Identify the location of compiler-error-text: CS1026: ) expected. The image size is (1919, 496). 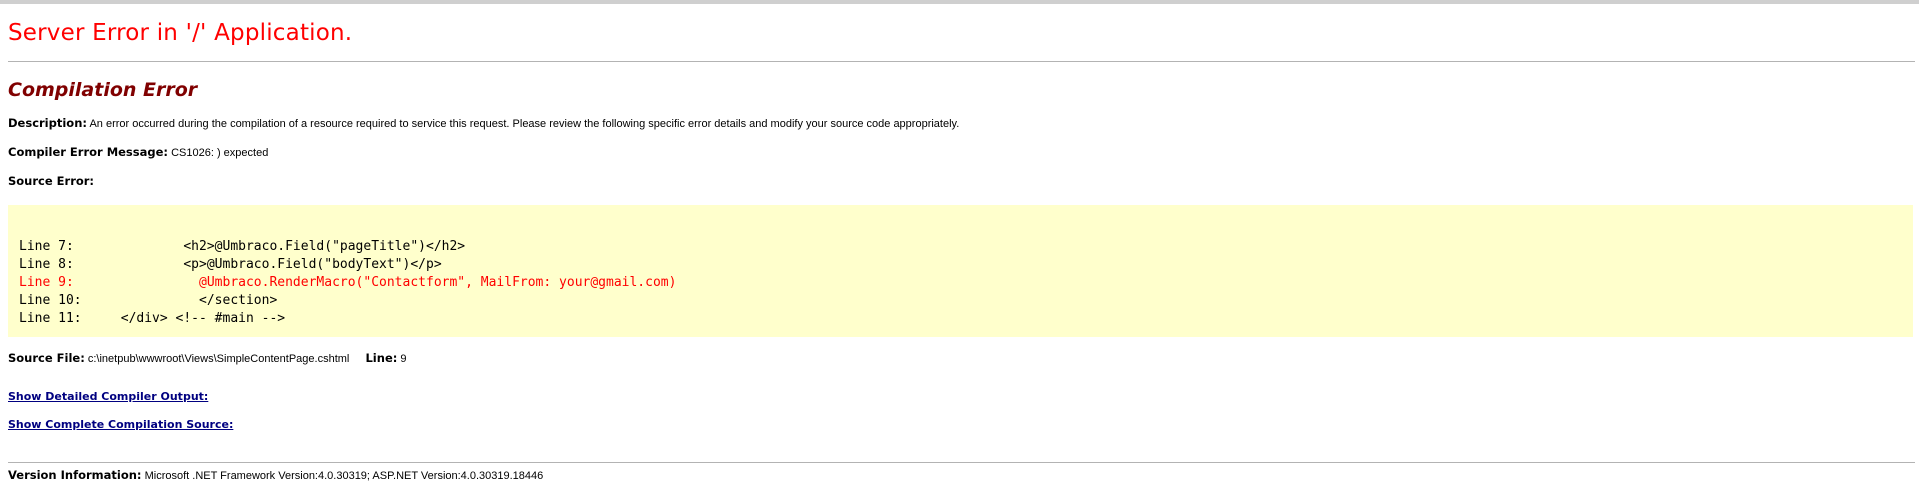
(220, 153).